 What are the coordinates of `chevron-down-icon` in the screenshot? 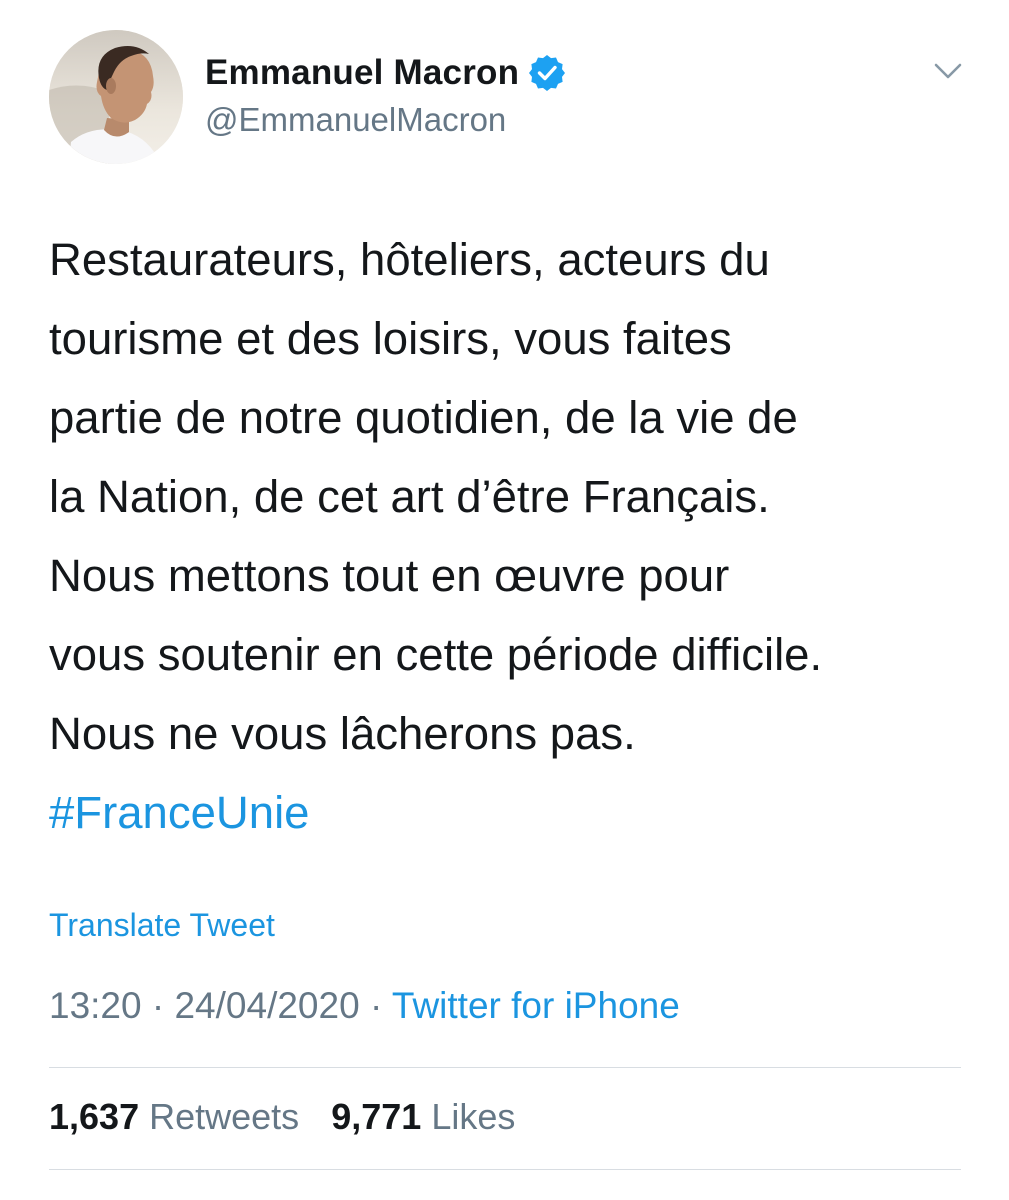 It's located at (948, 71).